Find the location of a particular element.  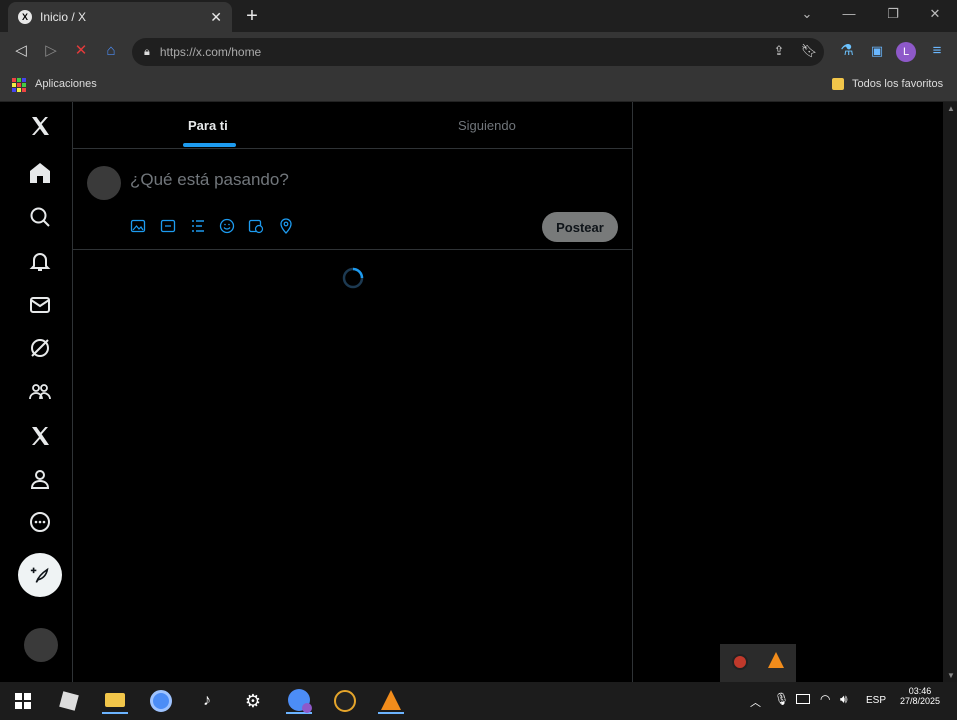

menu-icon: ≡ is located at coordinates (937, 51).